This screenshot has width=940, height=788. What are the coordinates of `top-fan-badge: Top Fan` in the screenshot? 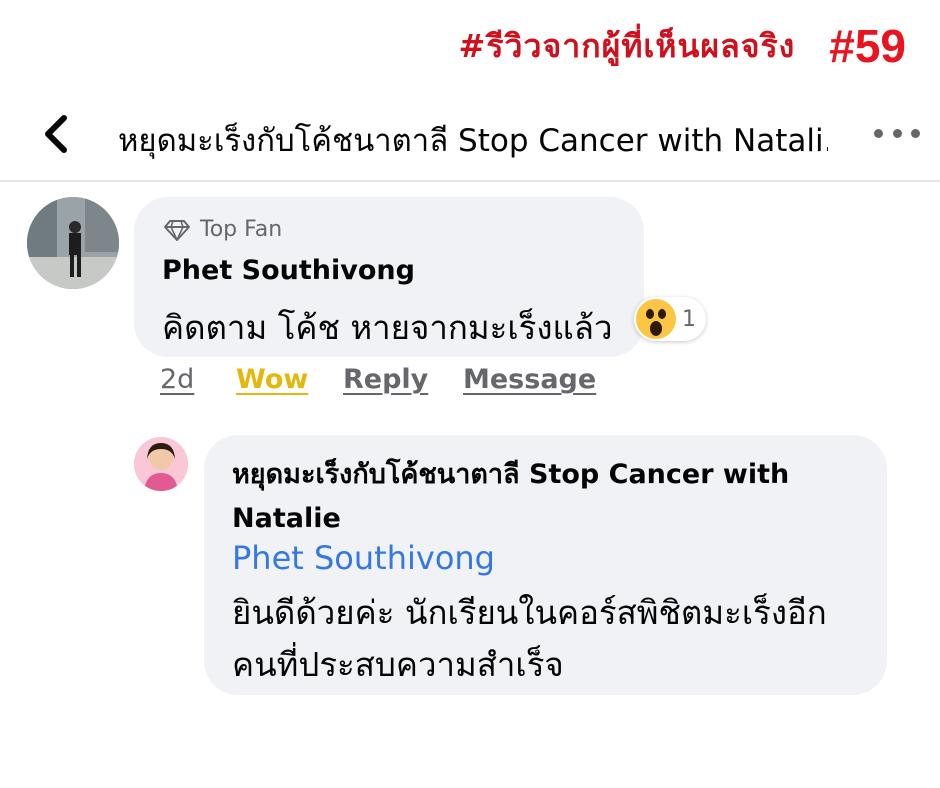 It's located at (223, 229).